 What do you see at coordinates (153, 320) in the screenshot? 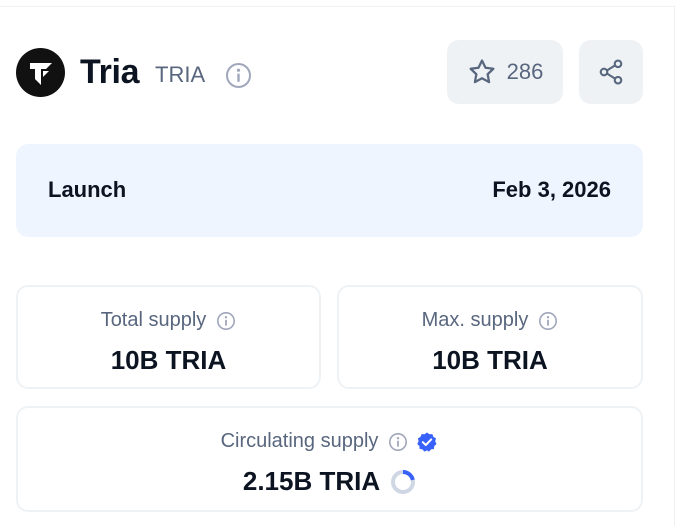
I see `total-supply-label: Total supply` at bounding box center [153, 320].